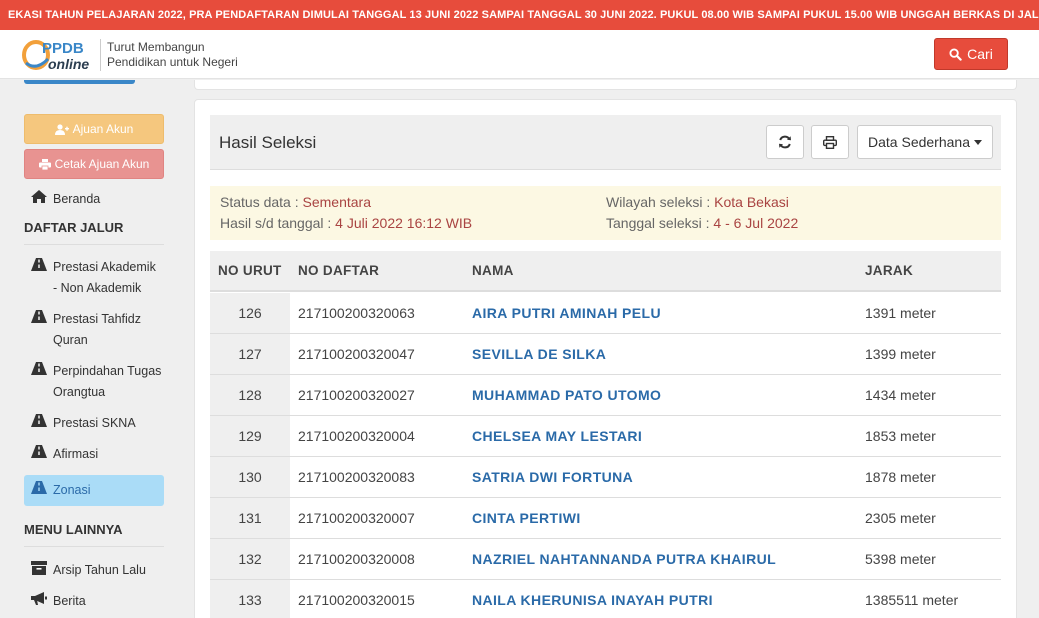 The image size is (1039, 618). I want to click on status-value: Sementara, so click(336, 202).